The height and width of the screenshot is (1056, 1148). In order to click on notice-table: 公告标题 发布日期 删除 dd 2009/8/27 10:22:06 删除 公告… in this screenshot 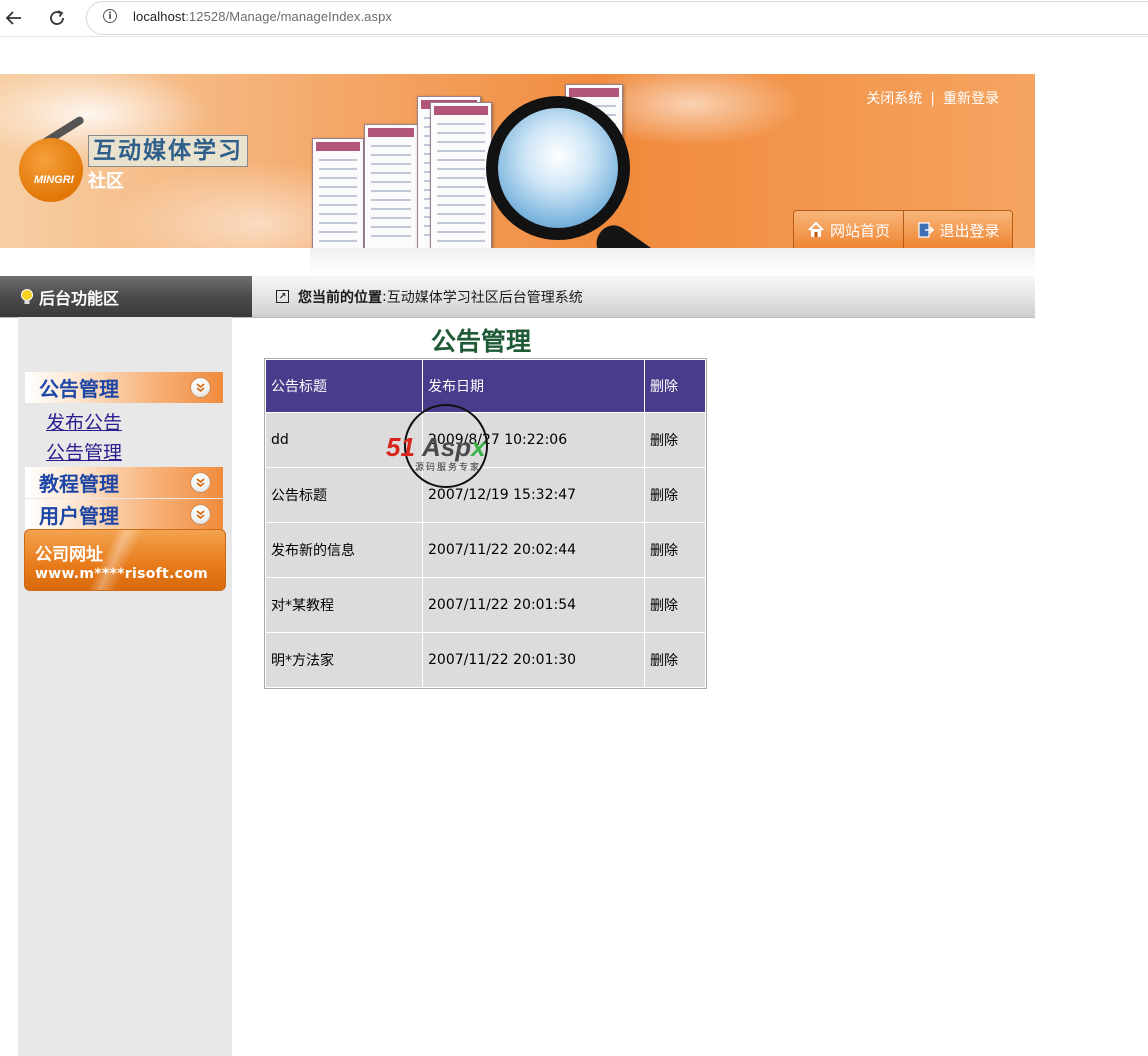, I will do `click(485, 523)`.